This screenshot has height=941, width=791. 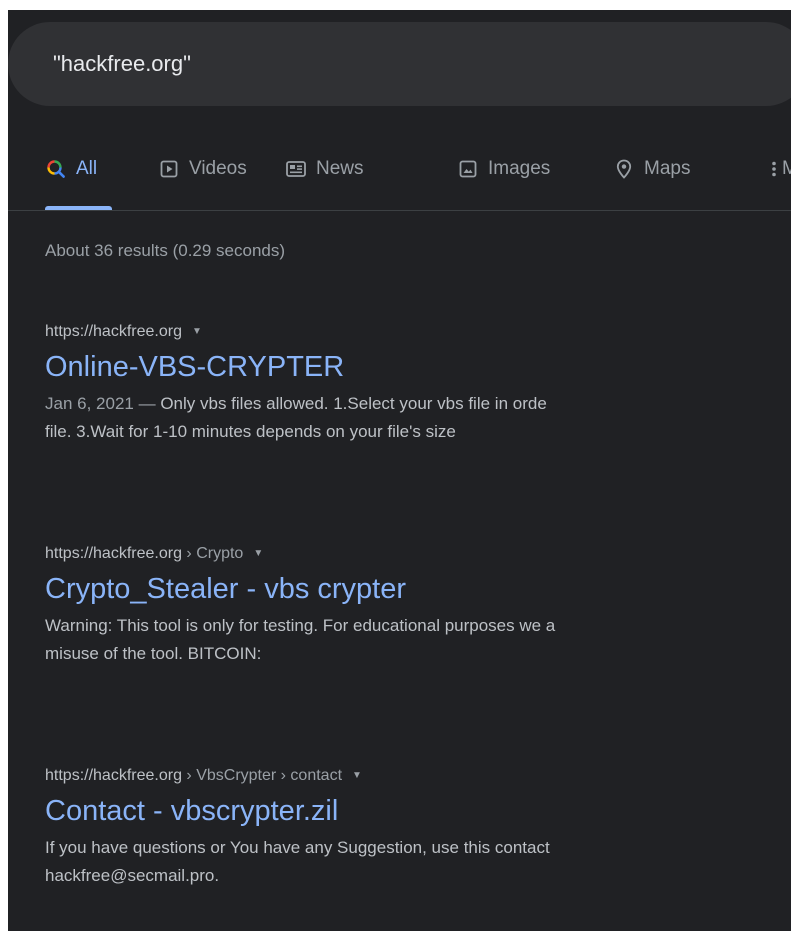 What do you see at coordinates (132, 875) in the screenshot?
I see `result-snippet-line: hackfree@secmail.pro.` at bounding box center [132, 875].